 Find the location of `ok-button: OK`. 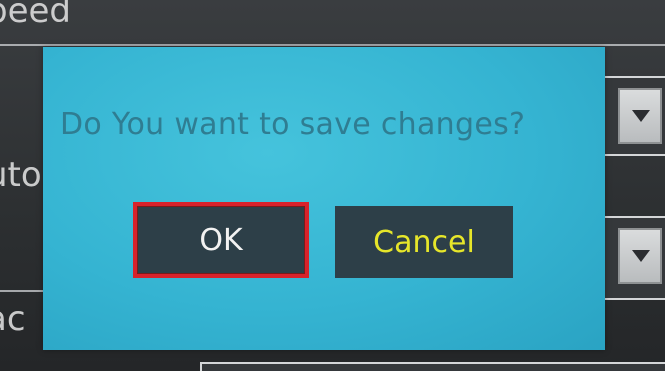

ok-button: OK is located at coordinates (221, 240).